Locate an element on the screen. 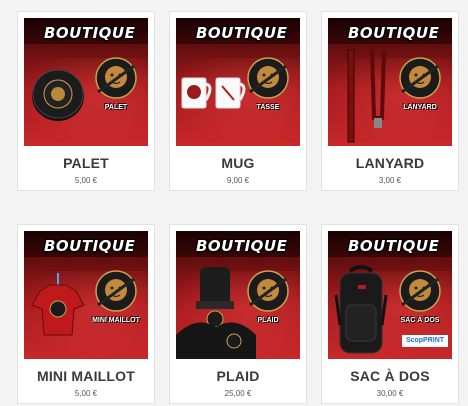 Image resolution: width=468 pixels, height=406 pixels. image-caption: SAC À DOS is located at coordinates (420, 320).